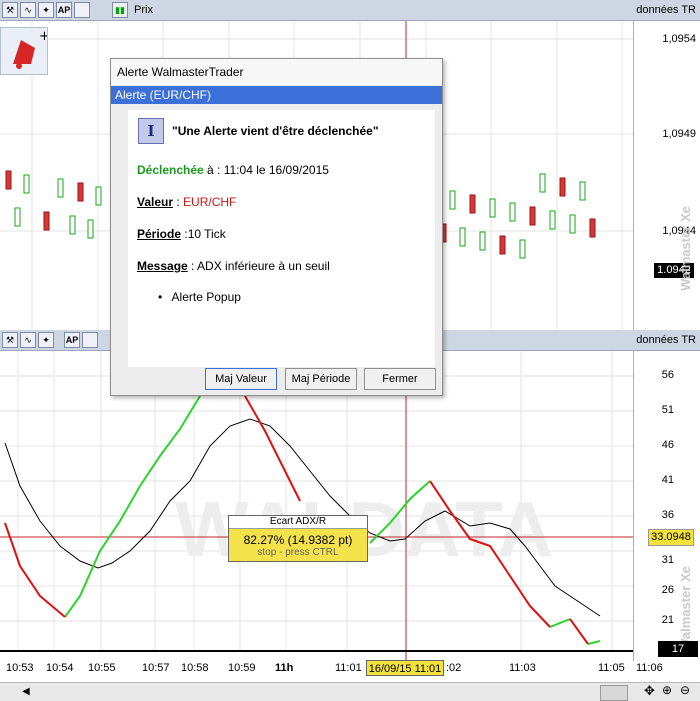  Describe the element at coordinates (579, 631) in the screenshot. I see `dx-line-falling` at that location.